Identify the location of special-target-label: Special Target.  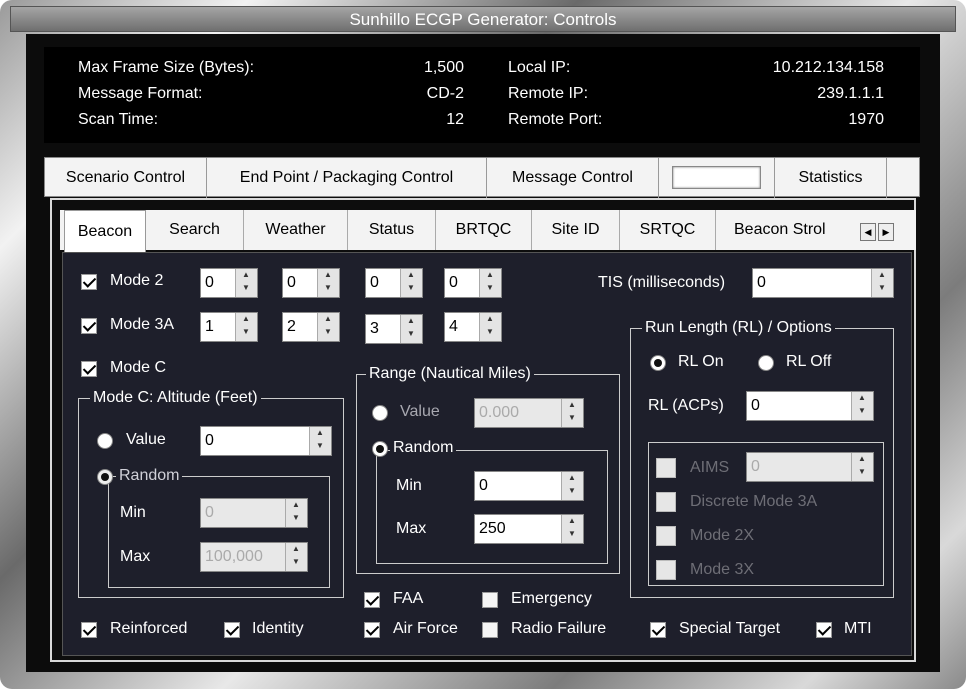
(730, 628).